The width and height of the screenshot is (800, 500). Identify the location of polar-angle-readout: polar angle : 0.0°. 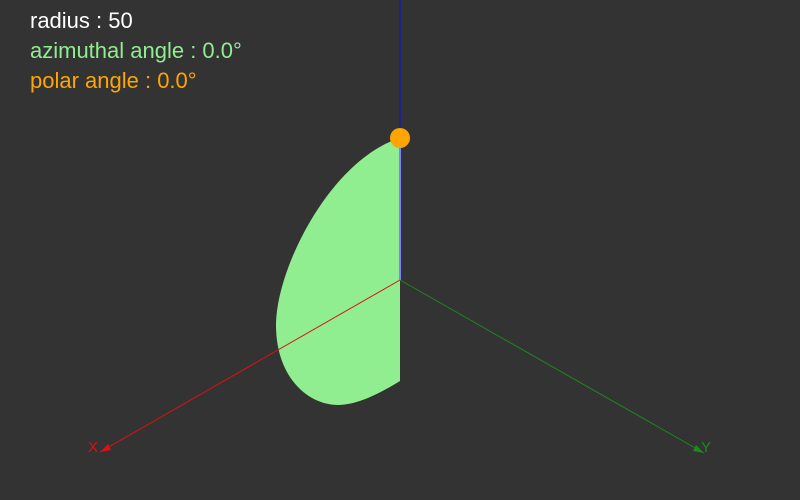
(113, 80).